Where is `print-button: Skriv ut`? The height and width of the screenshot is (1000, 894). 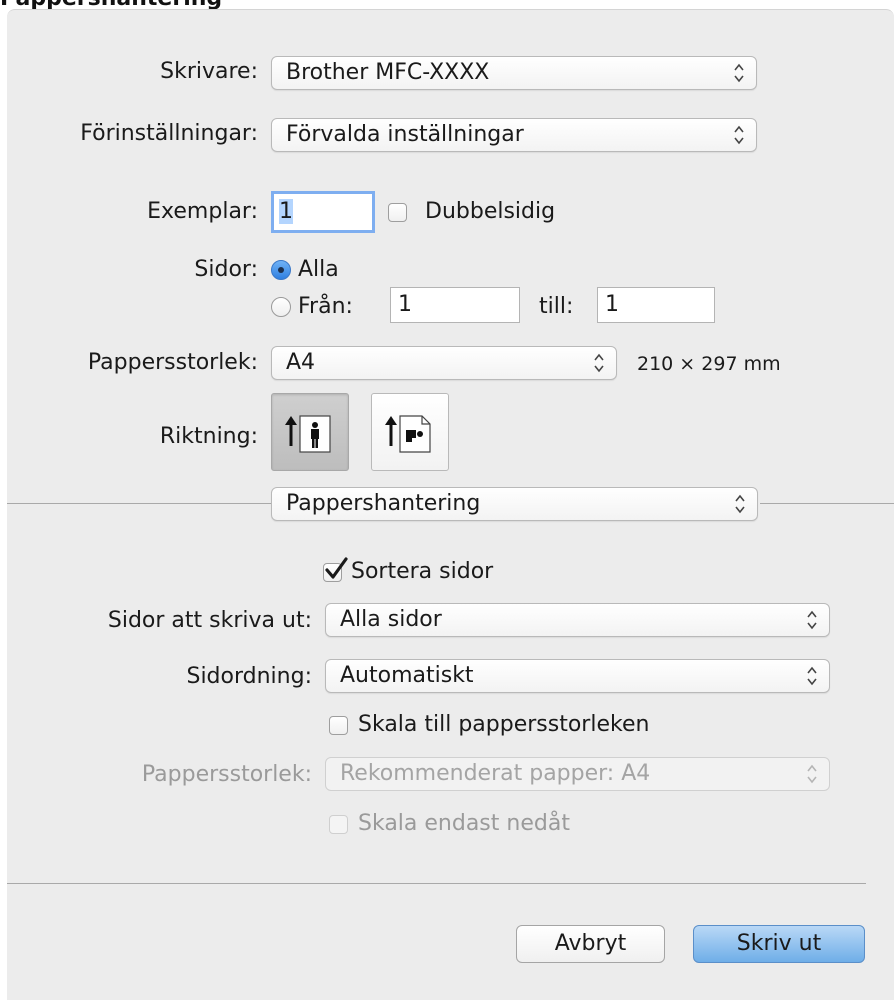 print-button: Skriv ut is located at coordinates (779, 944).